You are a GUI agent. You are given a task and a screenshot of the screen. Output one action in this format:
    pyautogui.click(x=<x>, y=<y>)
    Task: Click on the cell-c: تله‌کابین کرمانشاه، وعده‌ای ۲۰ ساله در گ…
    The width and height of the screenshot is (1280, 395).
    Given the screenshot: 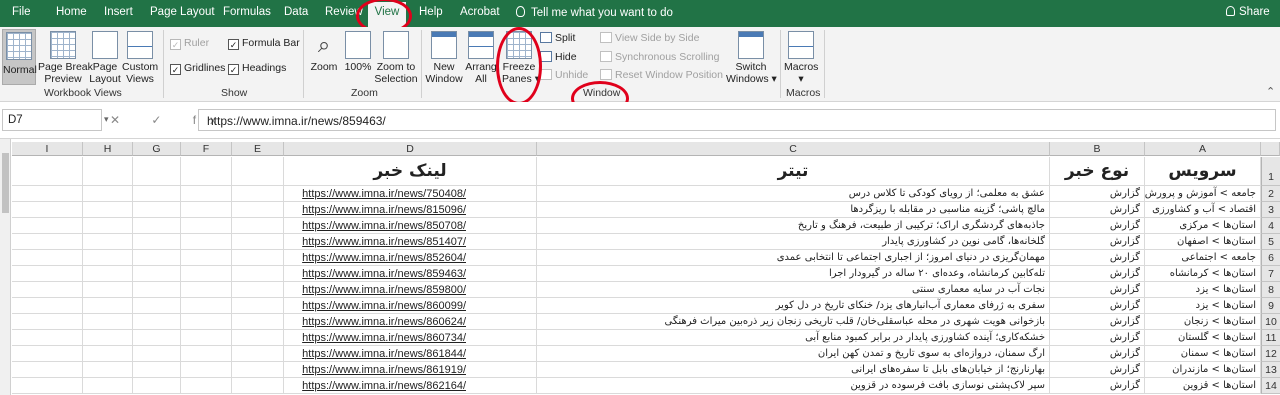 What is the action you would take?
    pyautogui.click(x=793, y=274)
    